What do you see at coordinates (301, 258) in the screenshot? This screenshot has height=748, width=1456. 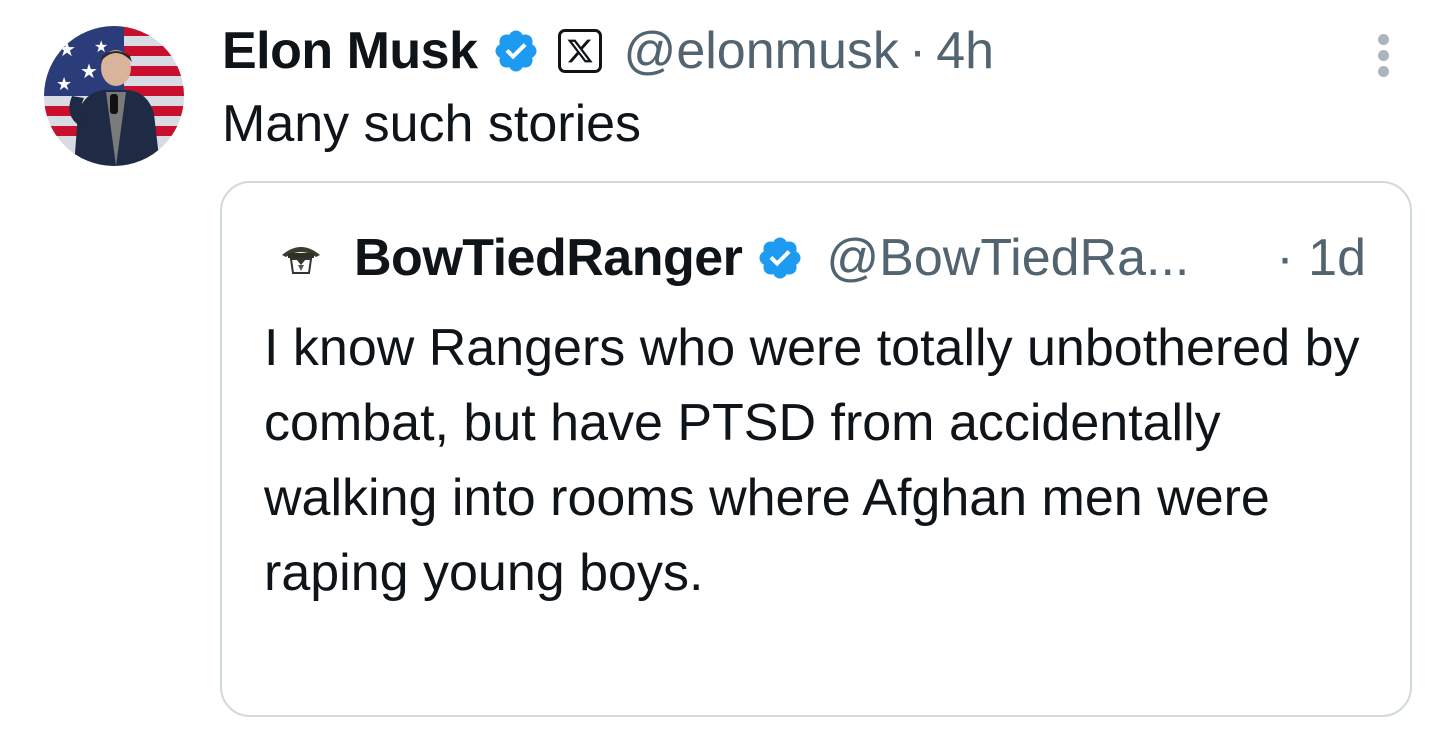 I see `quoted-author-avatar` at bounding box center [301, 258].